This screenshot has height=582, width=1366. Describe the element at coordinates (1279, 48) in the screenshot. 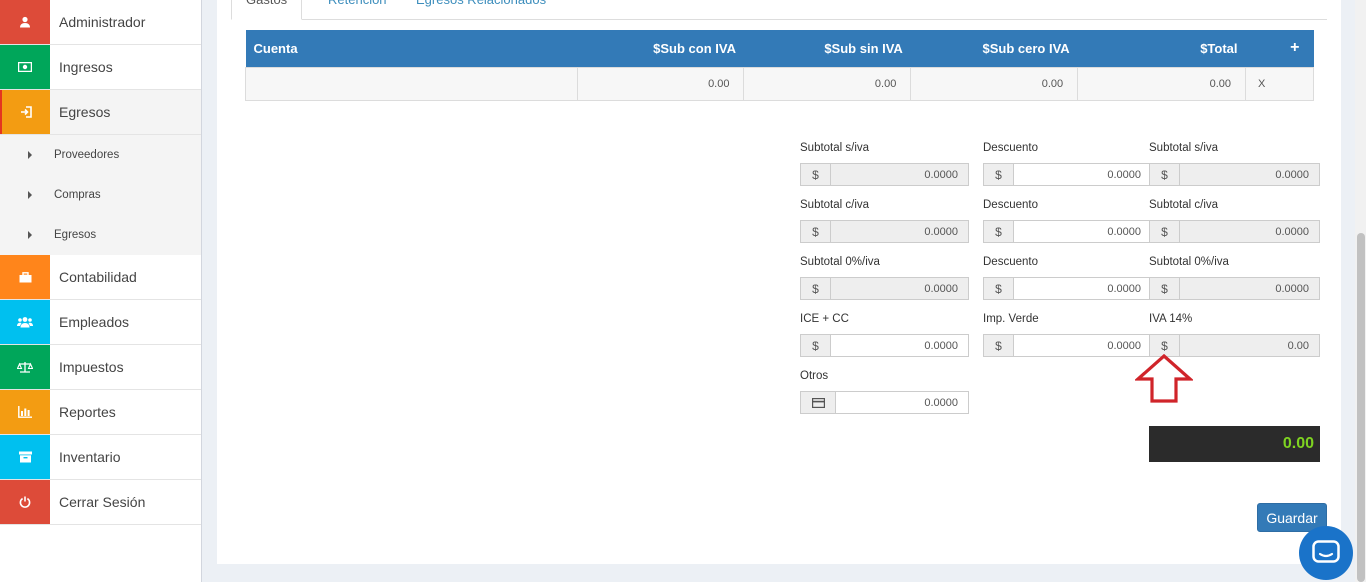

I see `add-row-button: +` at that location.